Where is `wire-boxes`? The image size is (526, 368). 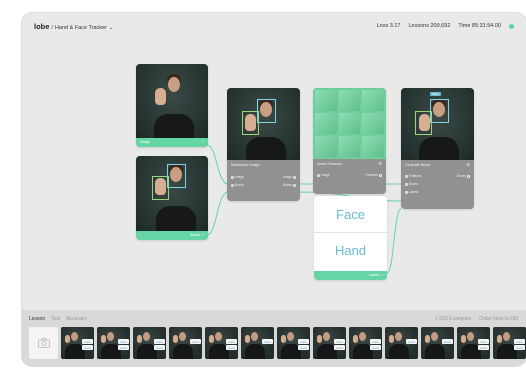 wire-boxes is located at coordinates (217, 213).